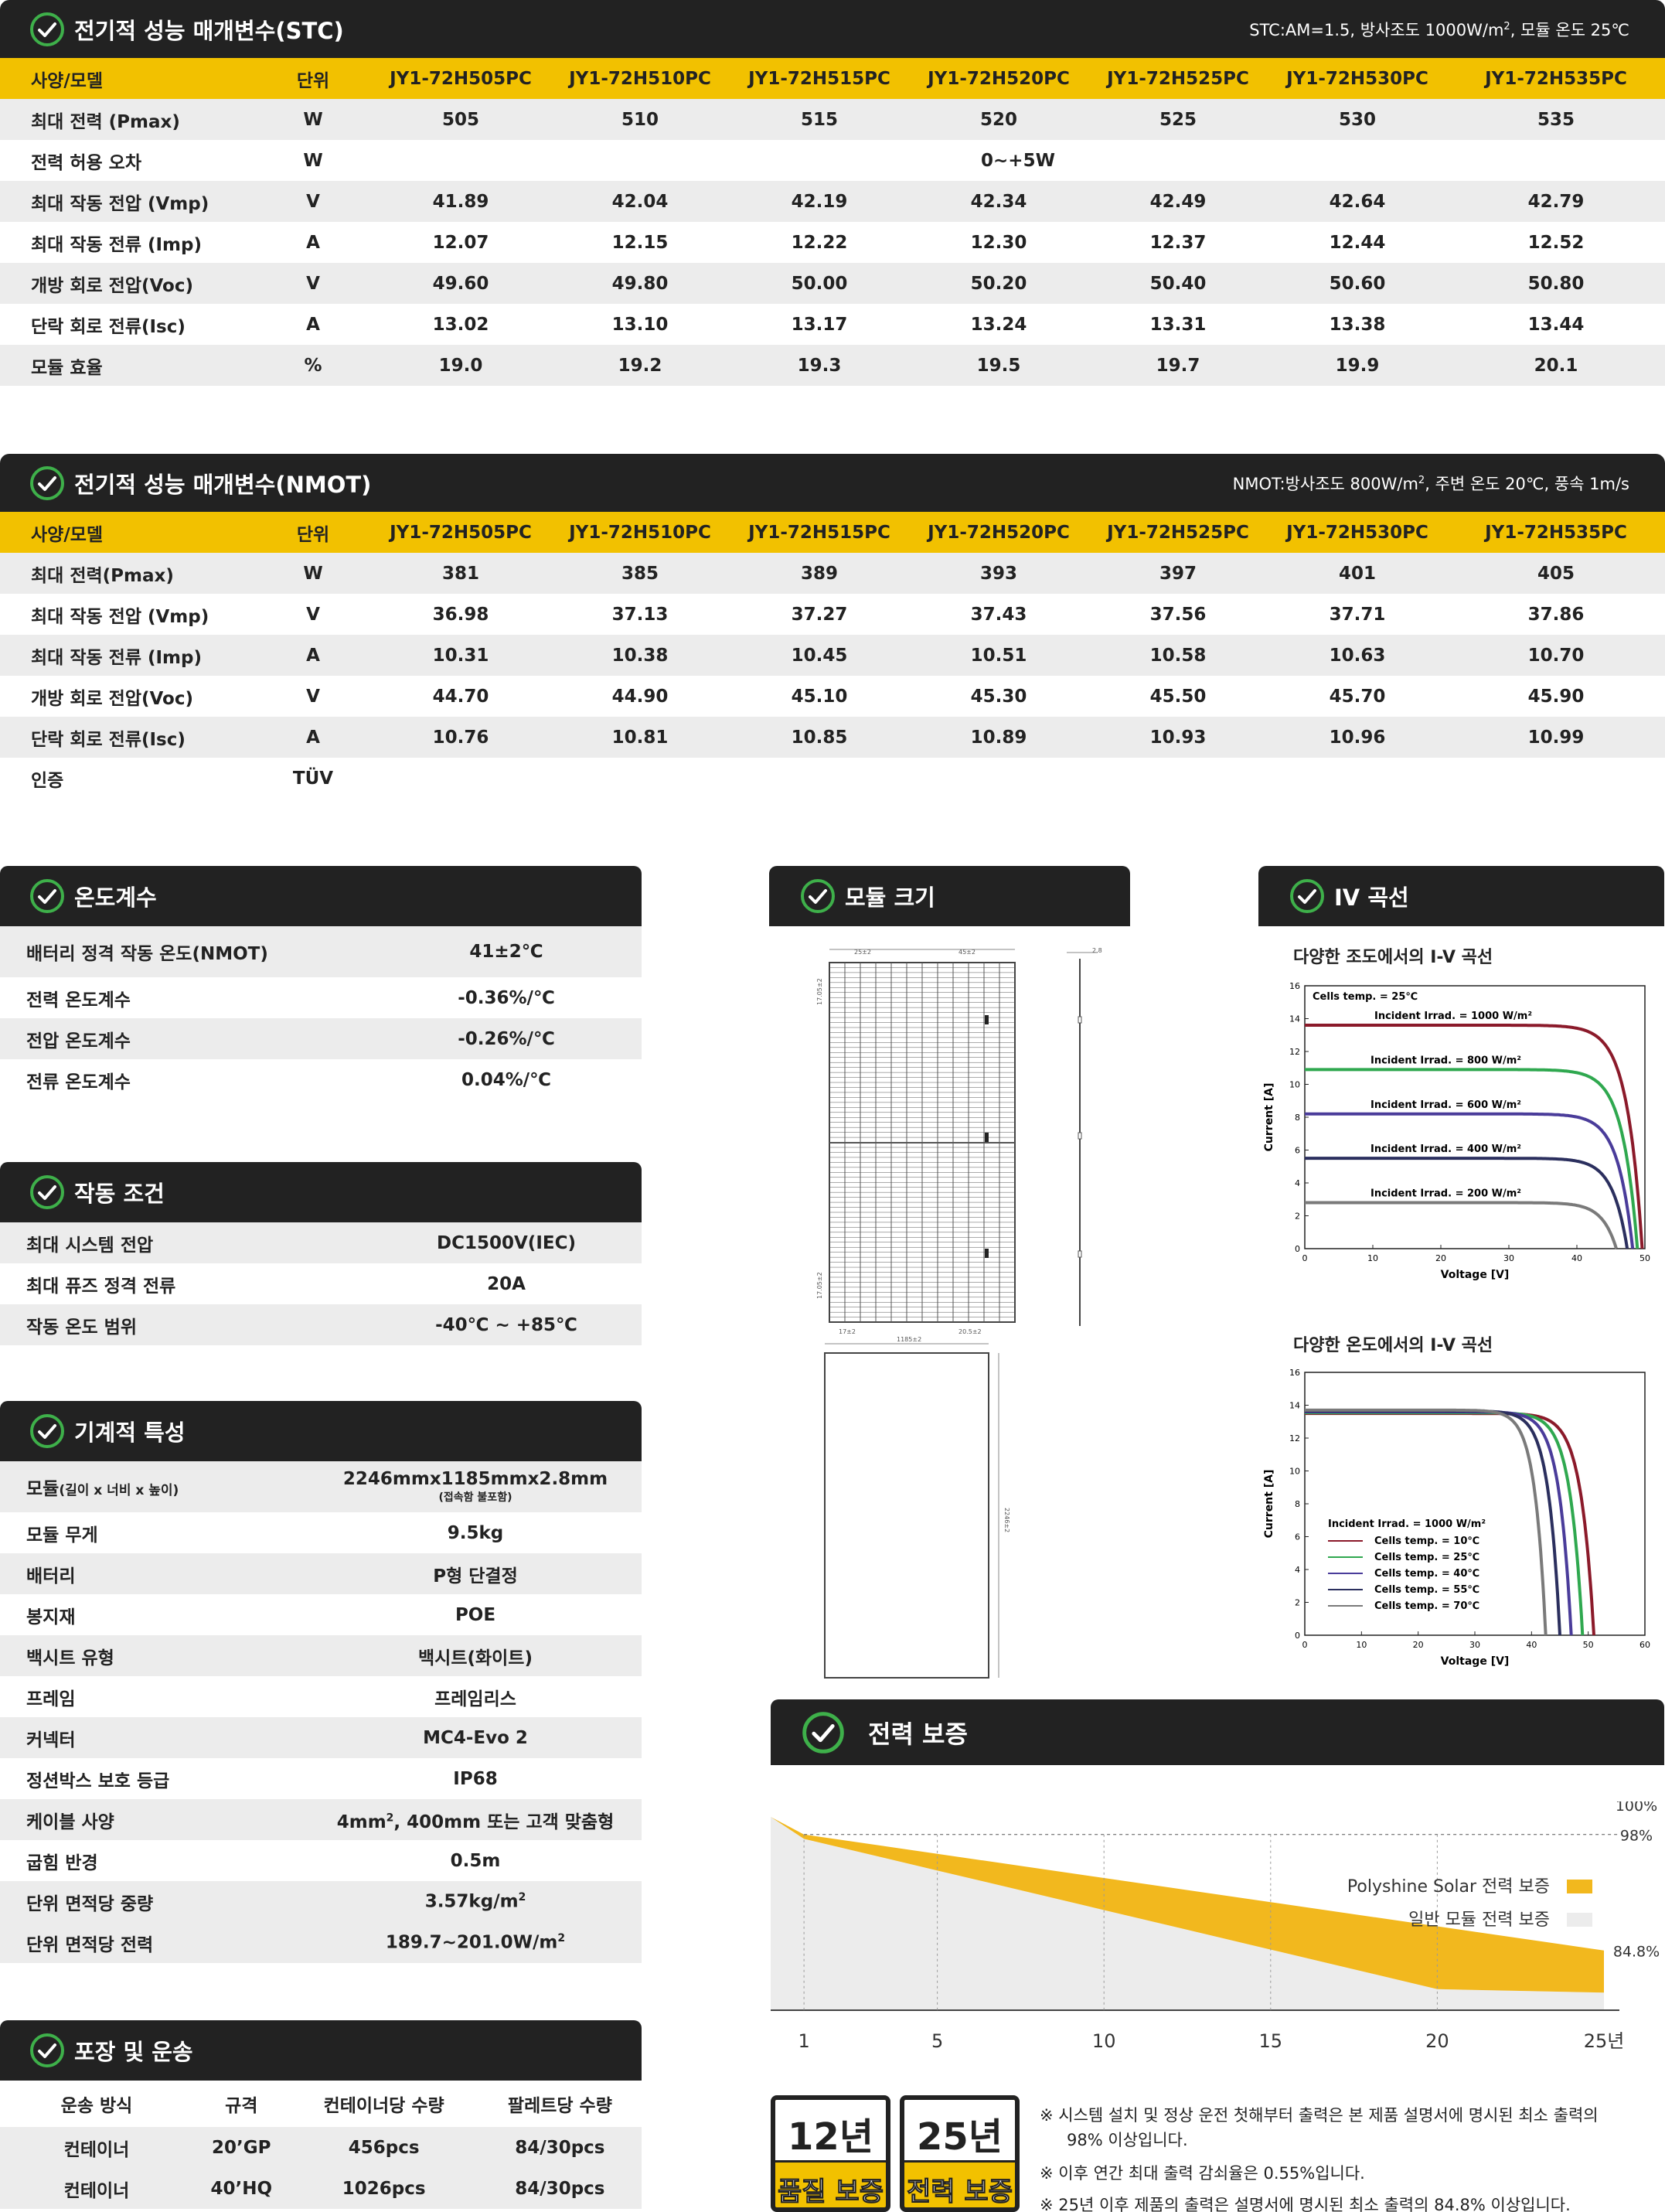 The image size is (1665, 2212). What do you see at coordinates (506, 1324) in the screenshot?
I see `kv-value: -40℃ ~ +85℃` at bounding box center [506, 1324].